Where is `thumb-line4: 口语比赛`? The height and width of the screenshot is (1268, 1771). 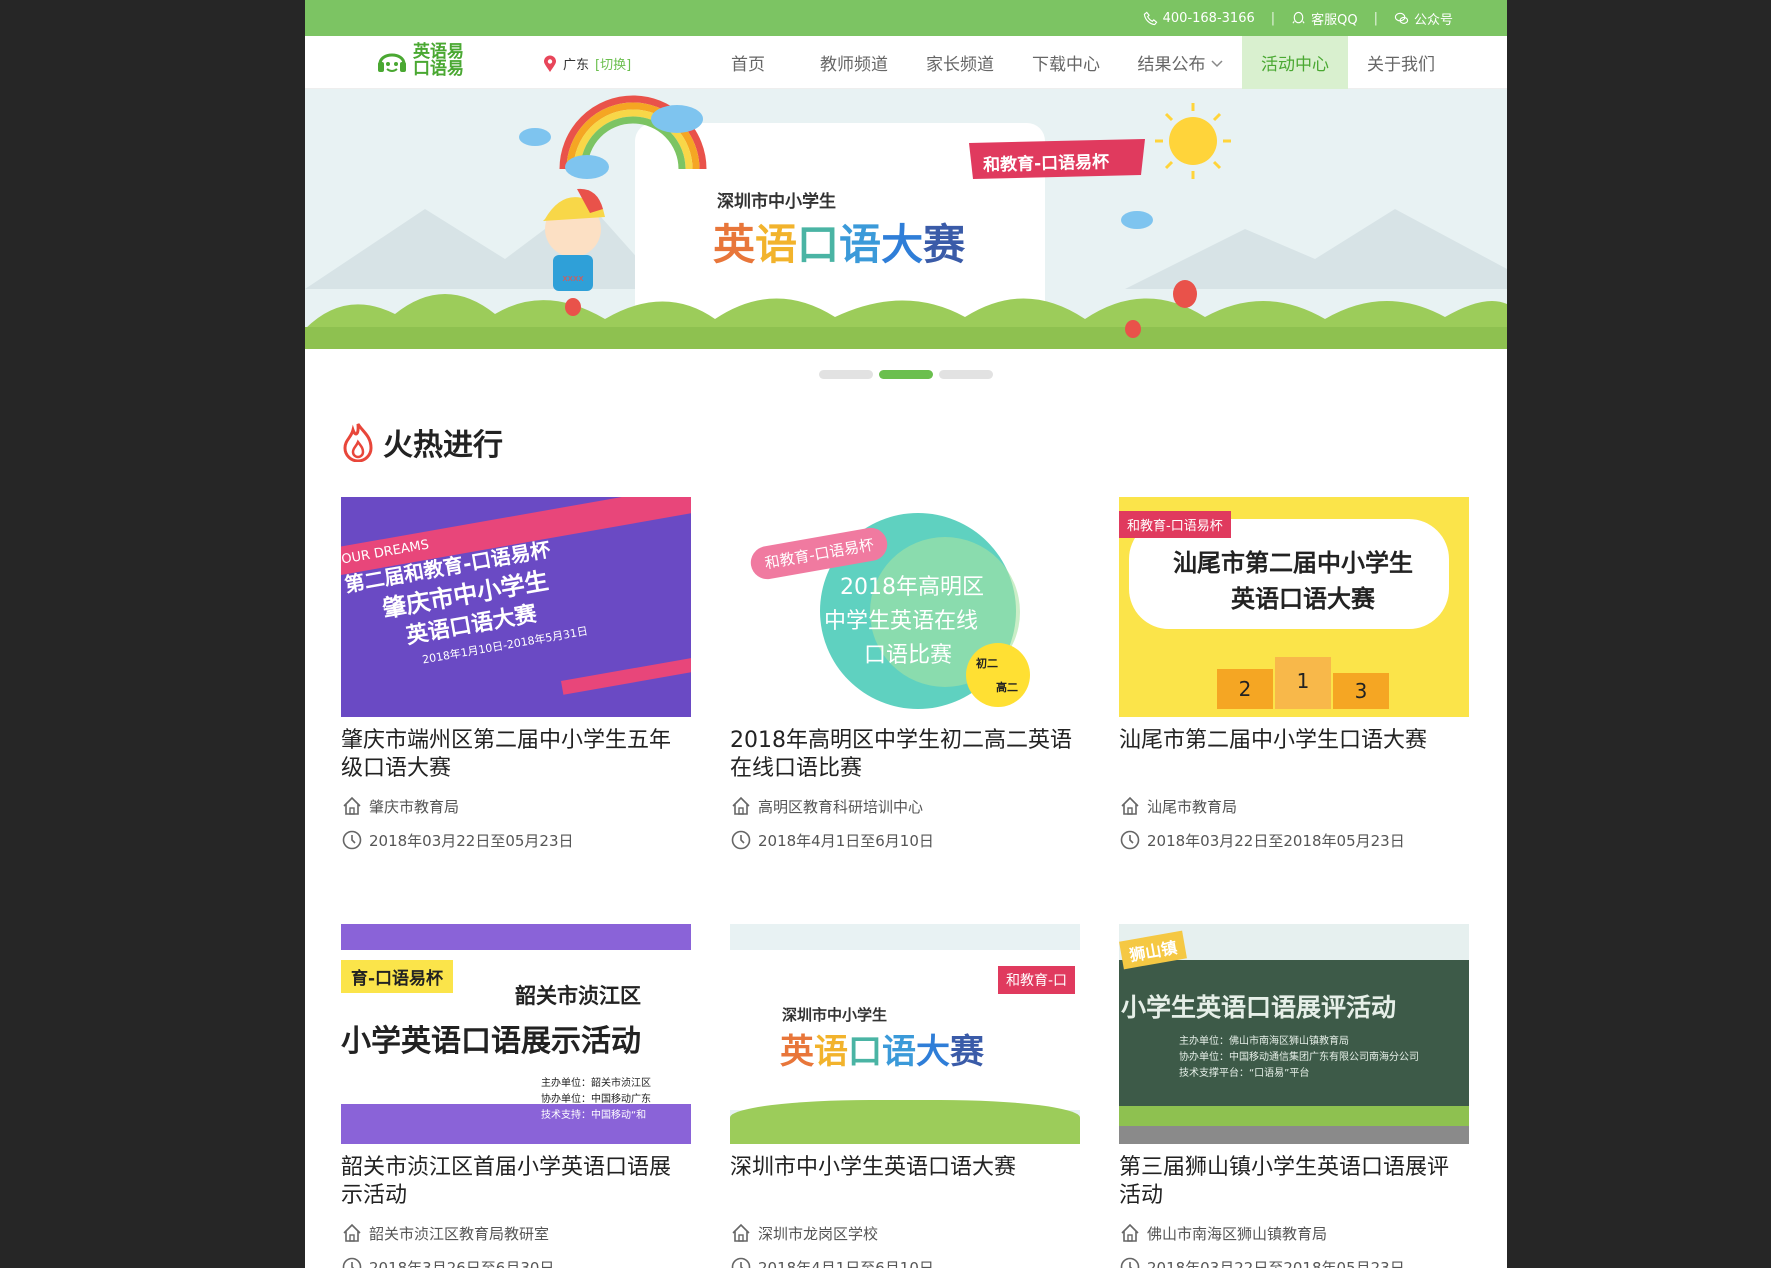 thumb-line4: 口语比赛 is located at coordinates (908, 655).